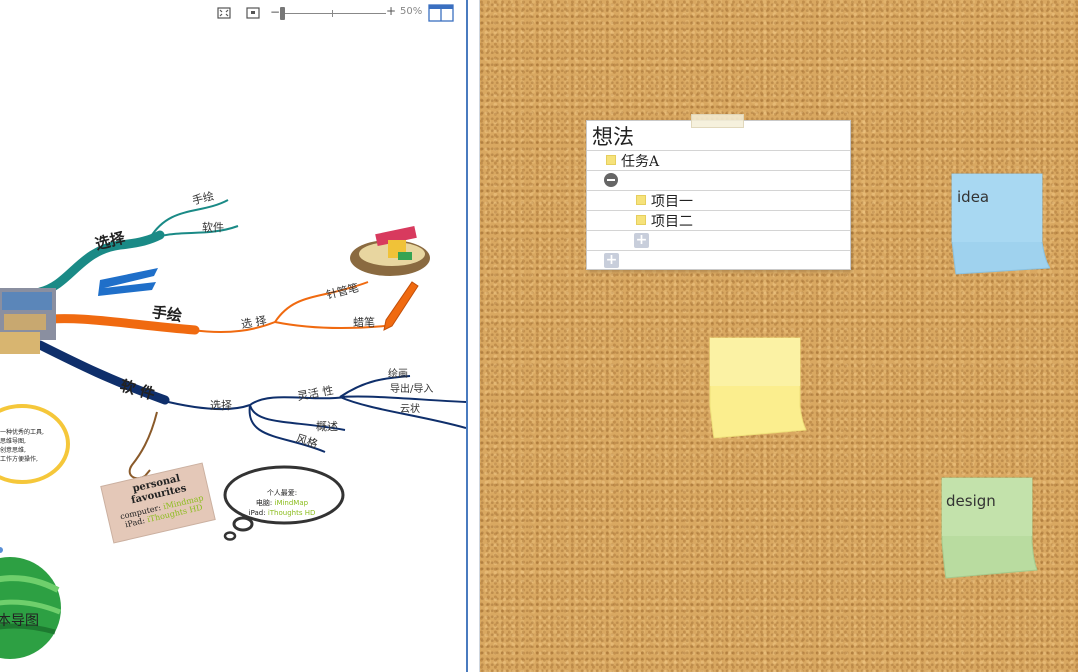 This screenshot has height=672, width=1078. Describe the element at coordinates (19, 459) in the screenshot. I see `callout-line: 工作方便操作,` at that location.